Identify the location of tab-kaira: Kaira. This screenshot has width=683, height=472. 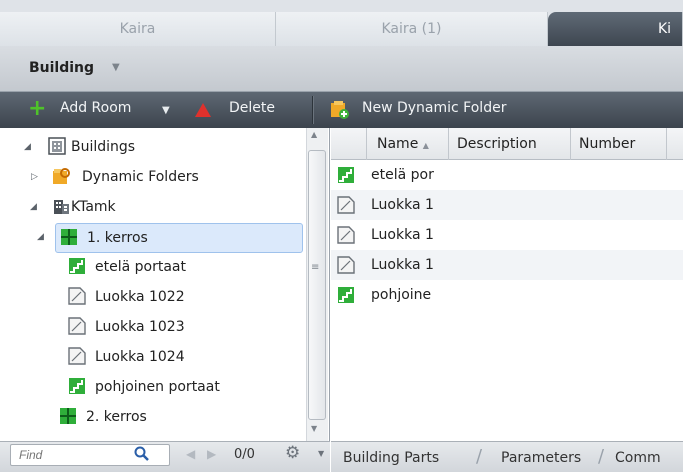
(138, 29).